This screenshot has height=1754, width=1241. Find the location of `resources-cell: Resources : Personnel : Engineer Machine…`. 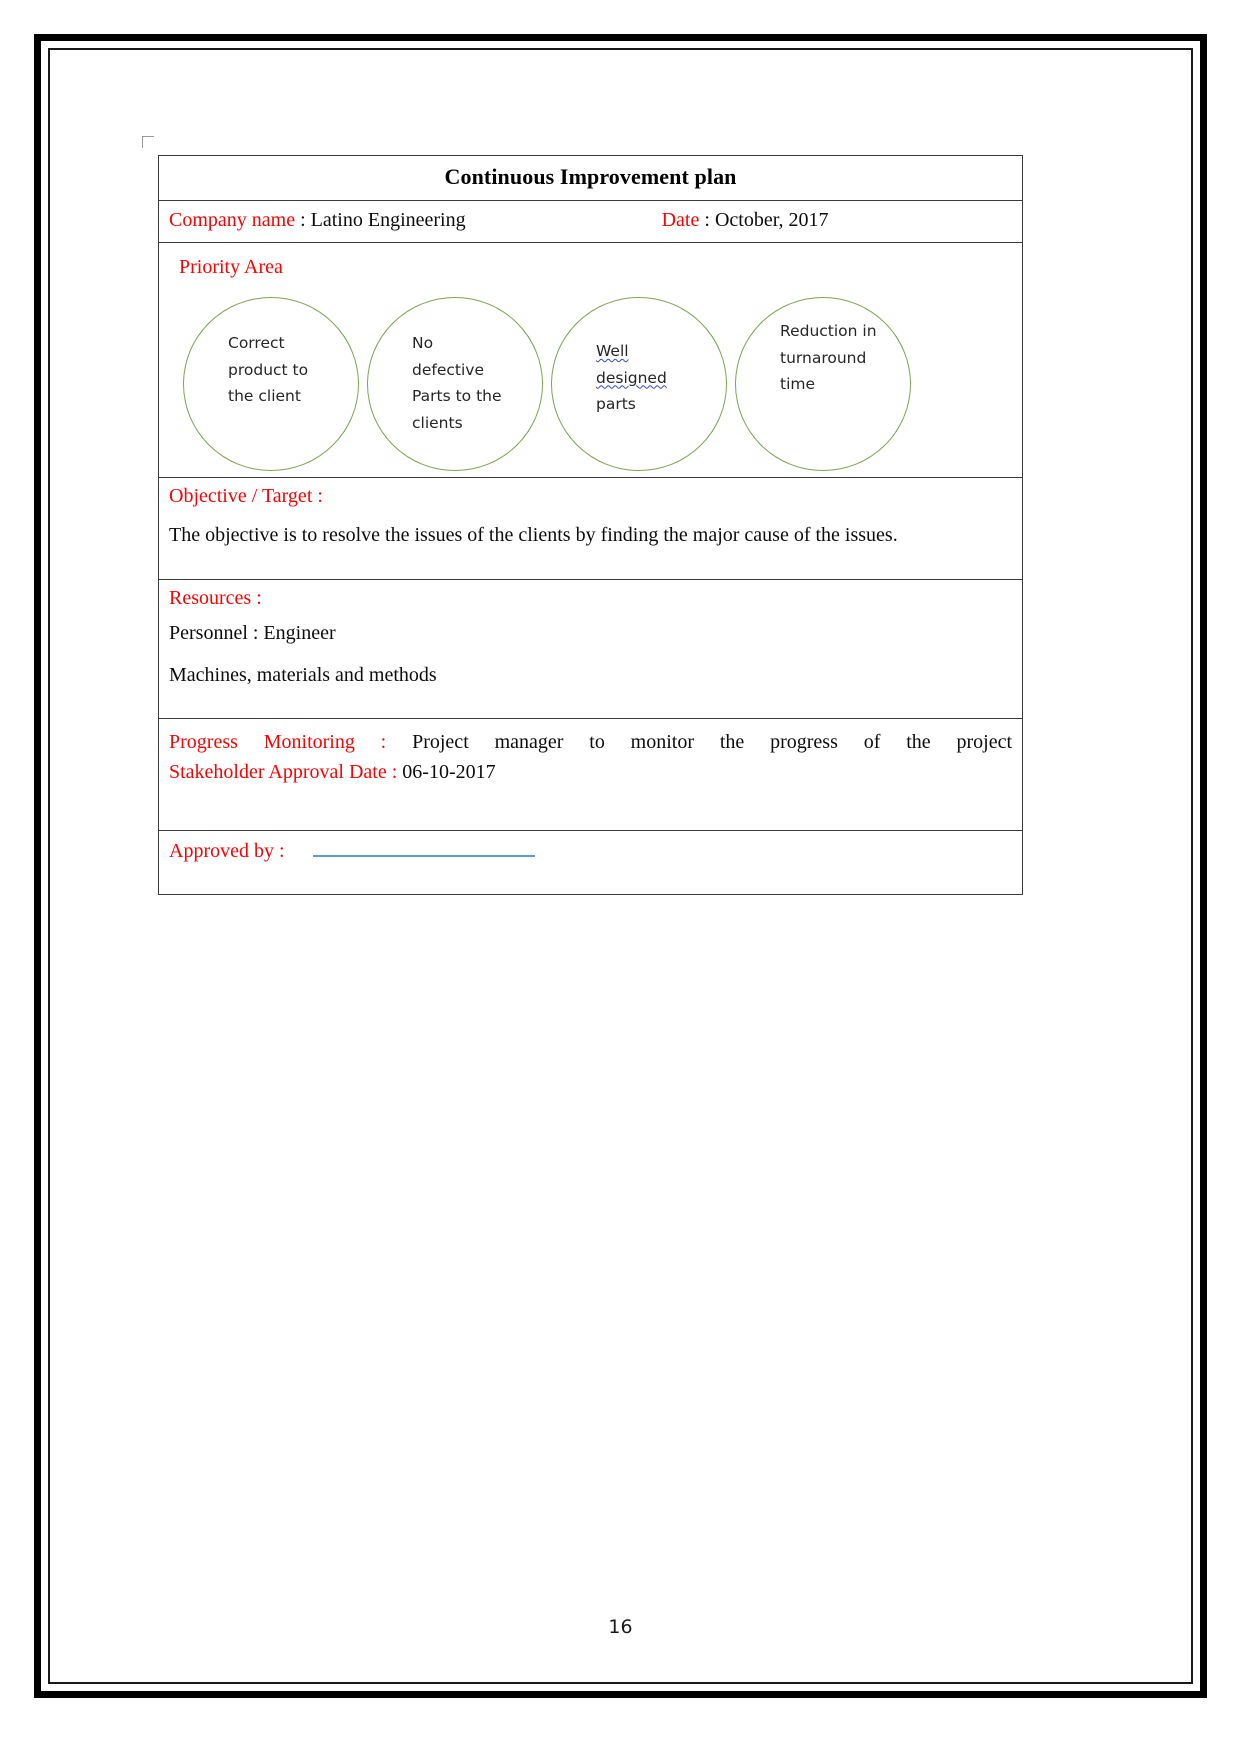

resources-cell: Resources : Personnel : Engineer Machine… is located at coordinates (590, 649).